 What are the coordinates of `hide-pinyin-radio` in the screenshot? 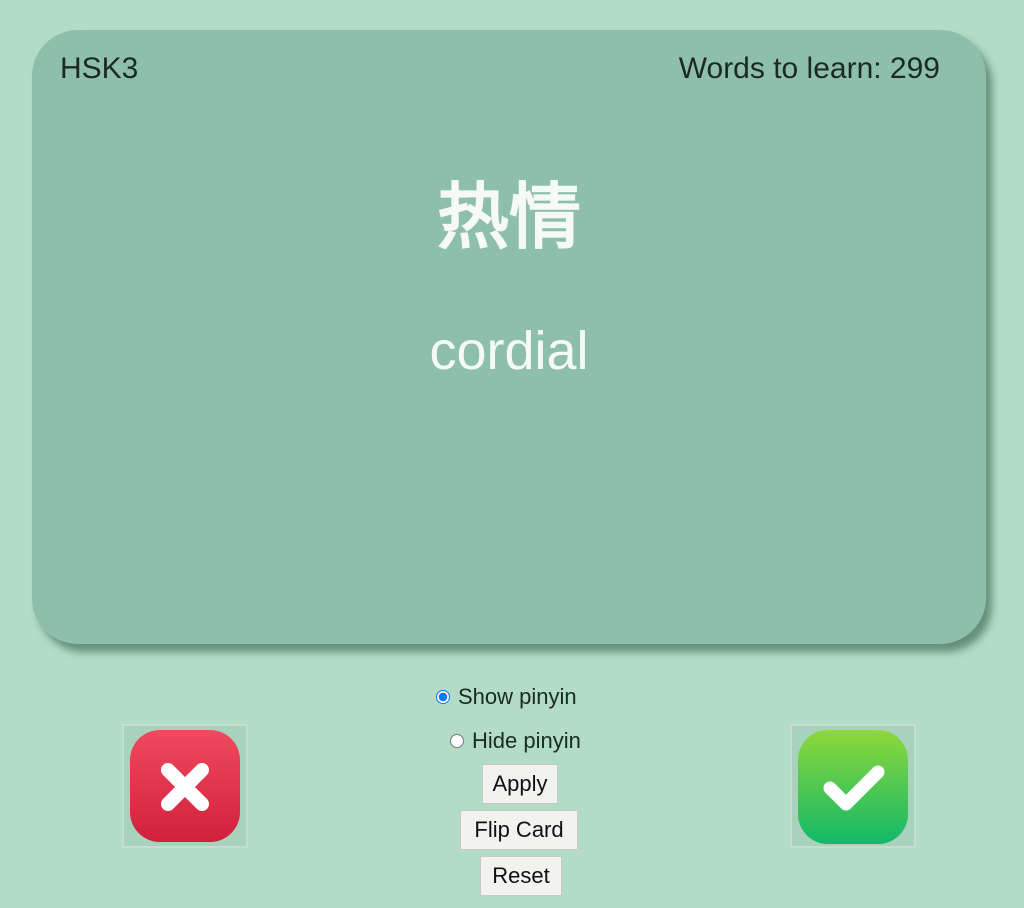 It's located at (457, 741).